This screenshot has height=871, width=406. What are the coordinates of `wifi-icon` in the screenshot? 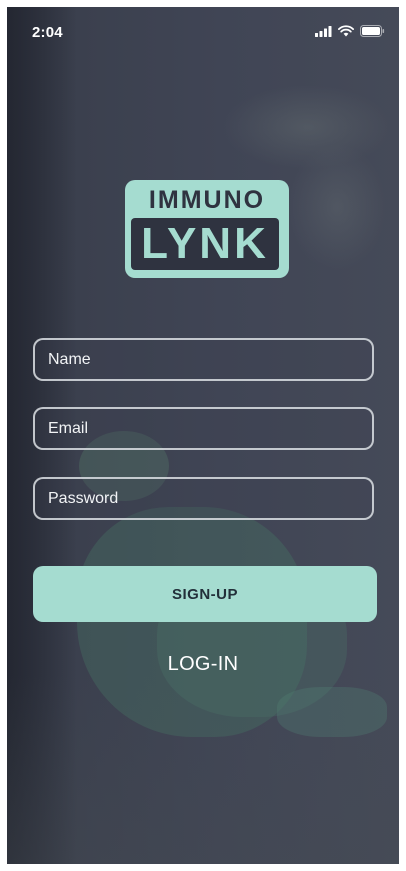 It's located at (346, 31).